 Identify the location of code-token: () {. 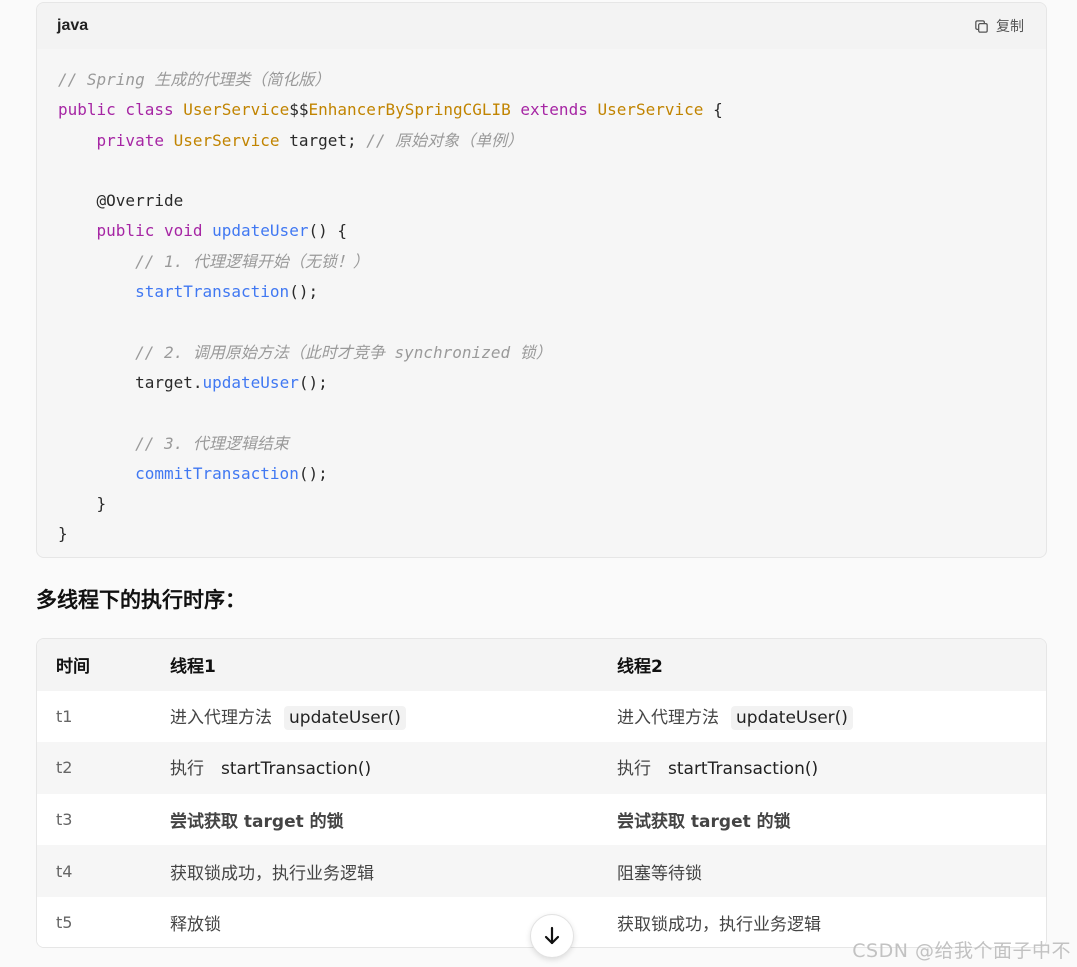
(327, 231).